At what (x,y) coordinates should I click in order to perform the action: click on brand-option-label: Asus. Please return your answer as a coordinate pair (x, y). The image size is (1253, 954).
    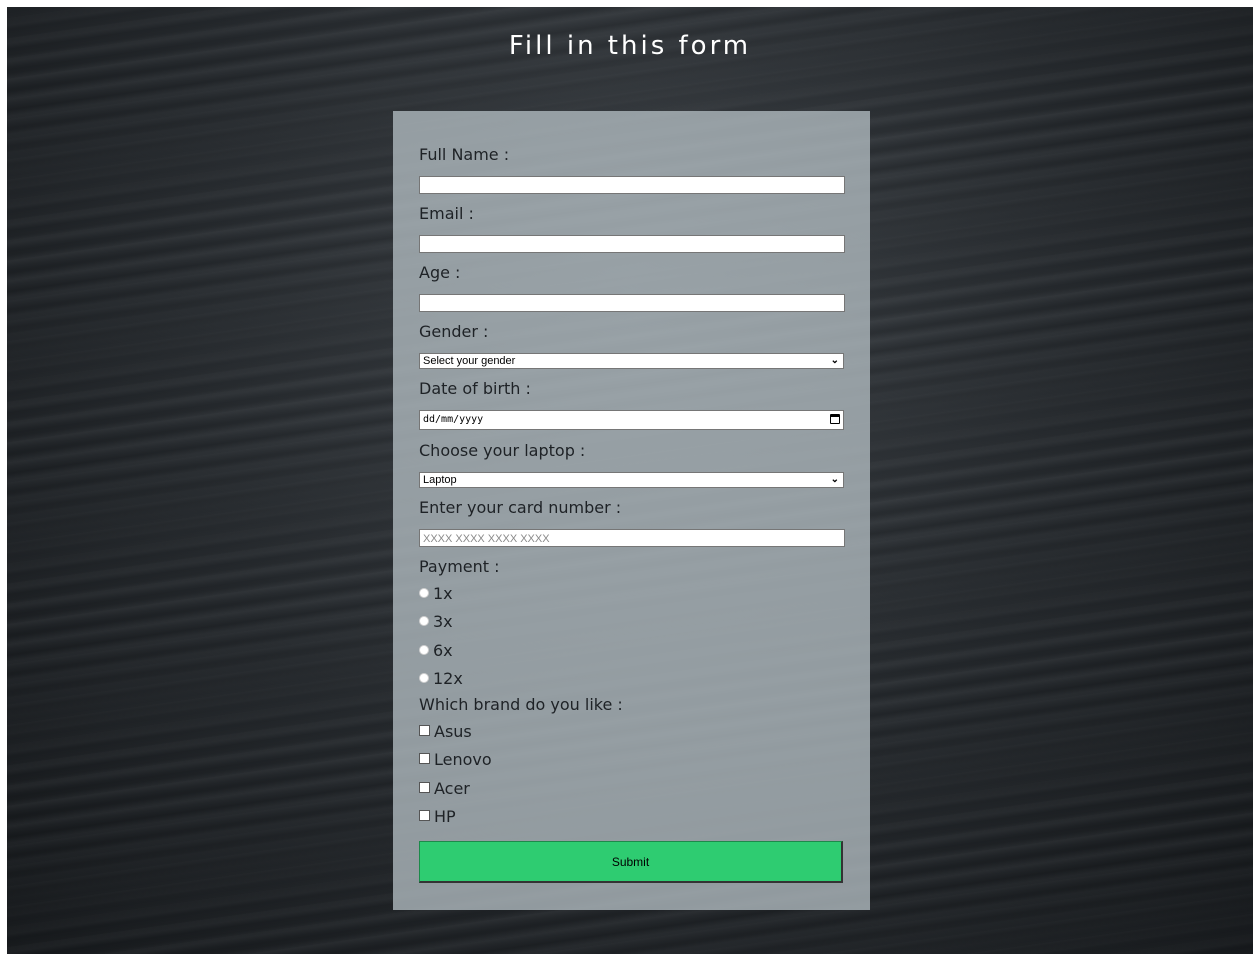
    Looking at the image, I should click on (453, 731).